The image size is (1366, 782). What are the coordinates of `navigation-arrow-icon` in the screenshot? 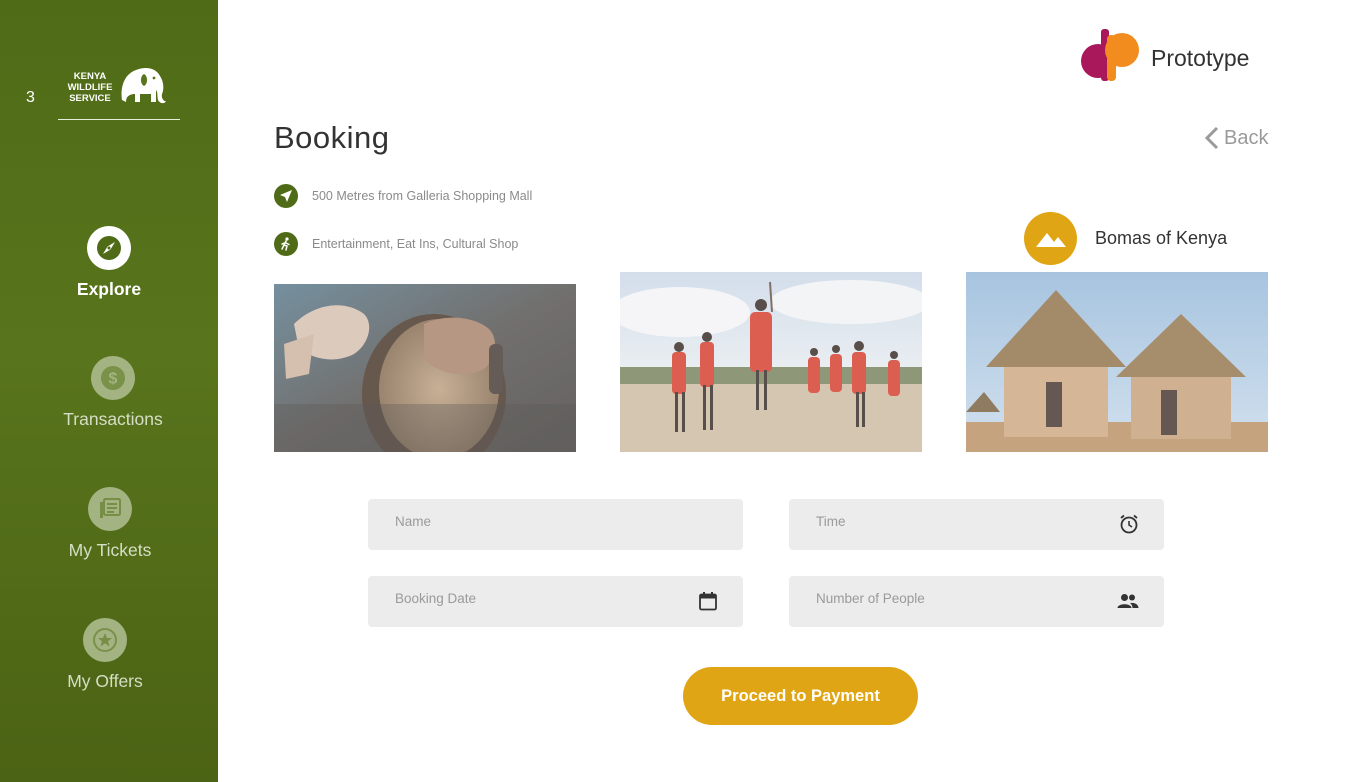 It's located at (286, 196).